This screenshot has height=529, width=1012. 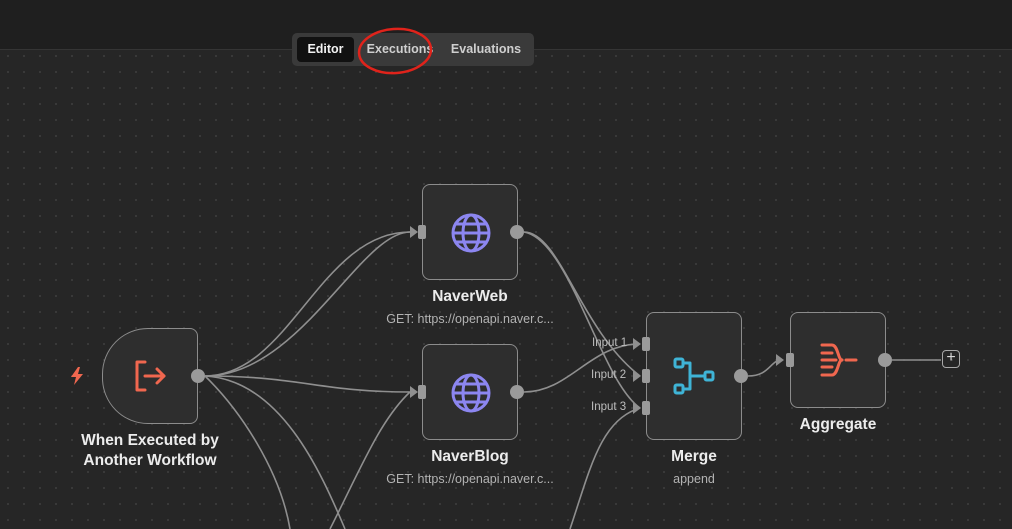 What do you see at coordinates (77, 376) in the screenshot?
I see `trigger-bolt-icon` at bounding box center [77, 376].